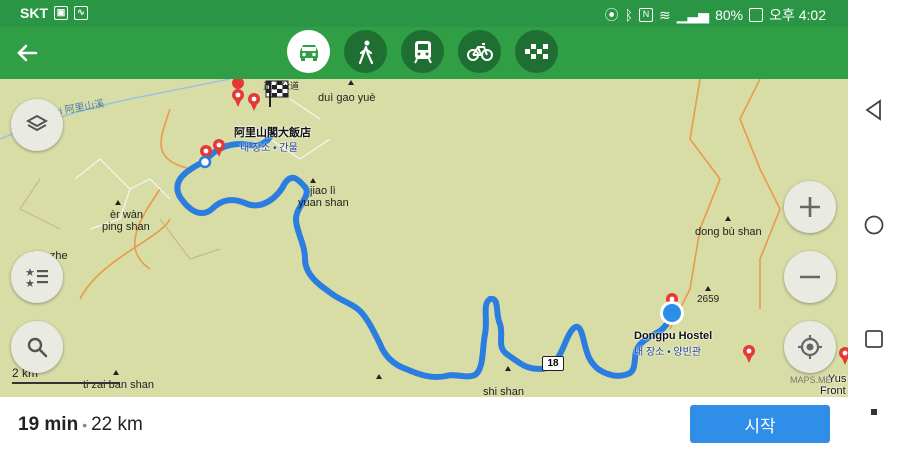 Image resolution: width=900 pixels, height=450 pixels. Describe the element at coordinates (673, 336) in the screenshot. I see `hostel-name: Dongpu Hostel` at that location.